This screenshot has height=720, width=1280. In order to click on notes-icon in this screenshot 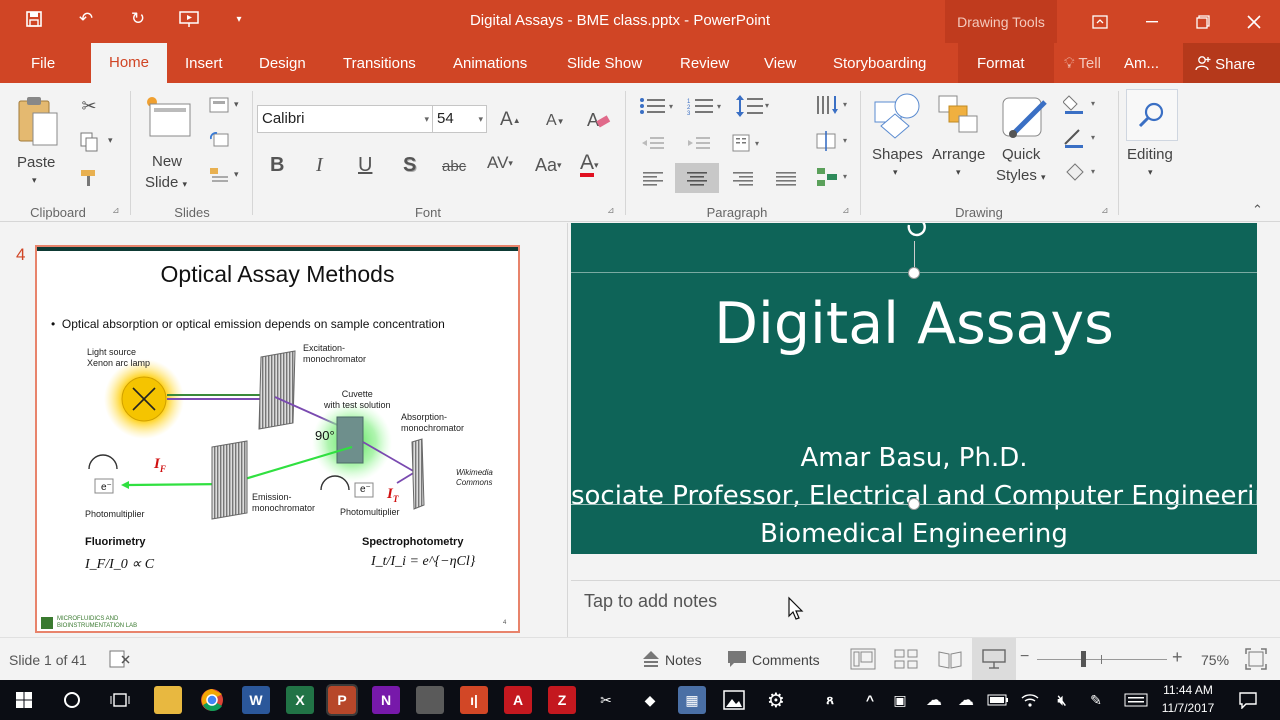, I will do `click(651, 659)`.